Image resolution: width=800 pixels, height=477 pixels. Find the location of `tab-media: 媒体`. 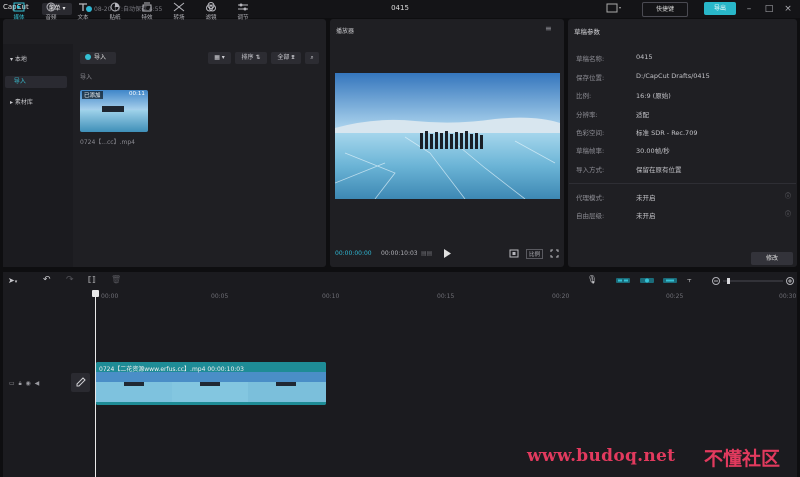

tab-media: 媒体 is located at coordinates (19, 13).